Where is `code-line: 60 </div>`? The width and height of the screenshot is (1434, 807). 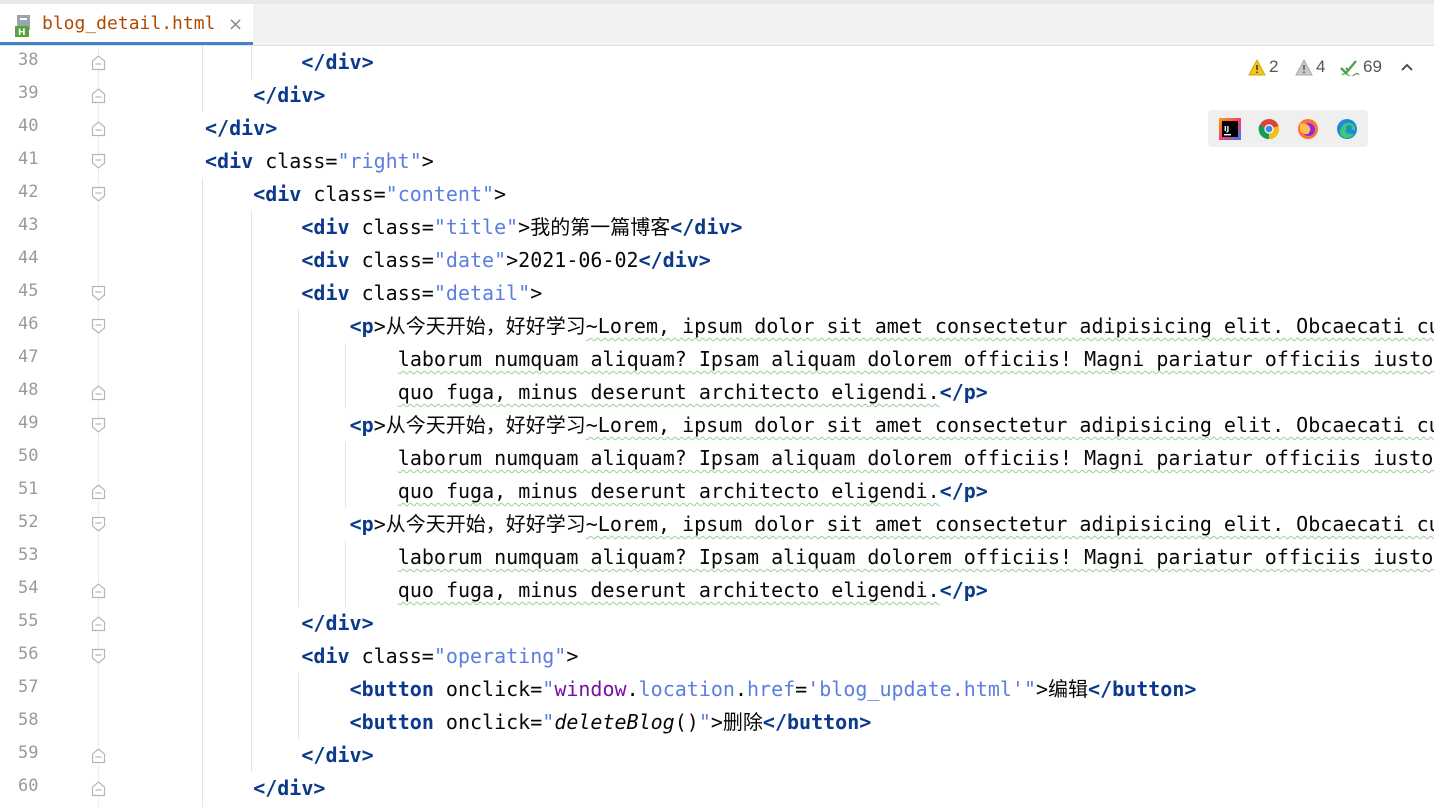 code-line: 60 </div> is located at coordinates (717, 788).